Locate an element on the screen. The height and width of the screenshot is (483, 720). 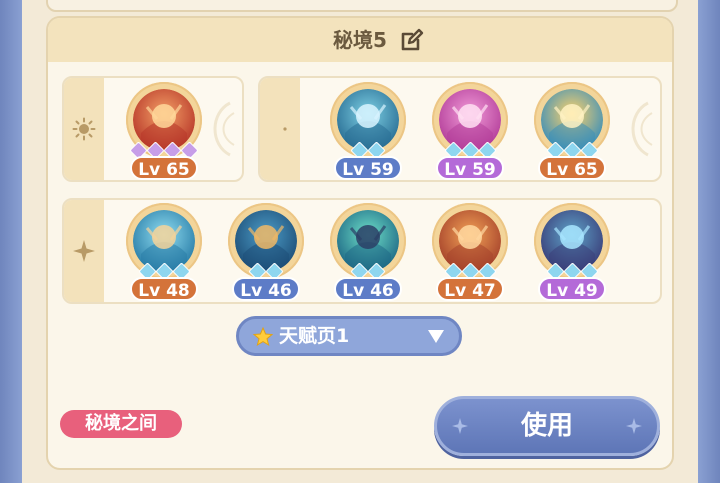
edit-icon is located at coordinates (411, 41).